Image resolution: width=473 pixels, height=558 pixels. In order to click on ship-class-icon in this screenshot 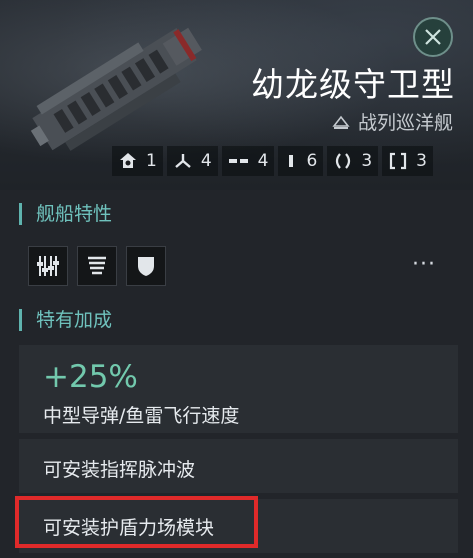, I will do `click(341, 122)`.